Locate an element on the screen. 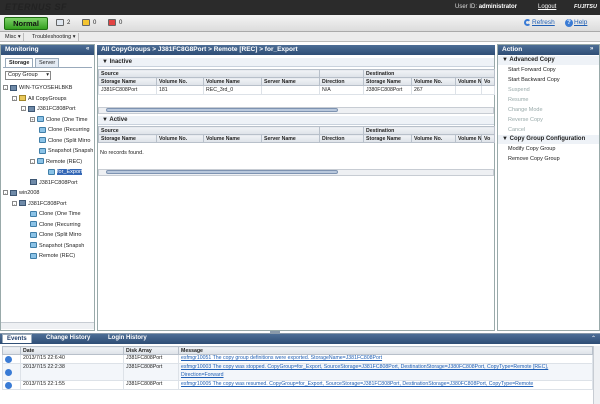 The height and width of the screenshot is (404, 600). tree-item: - WIN-TGYOSEHLBKB is located at coordinates (48, 88).